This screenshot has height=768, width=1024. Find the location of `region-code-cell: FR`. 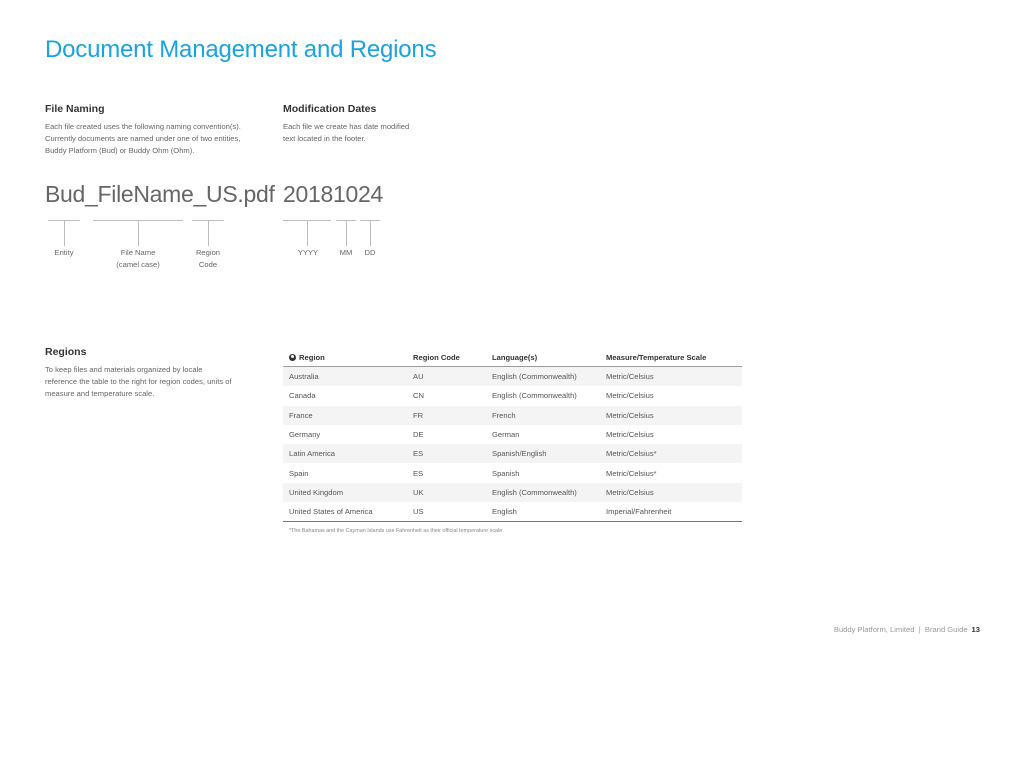

region-code-cell: FR is located at coordinates (446, 415).